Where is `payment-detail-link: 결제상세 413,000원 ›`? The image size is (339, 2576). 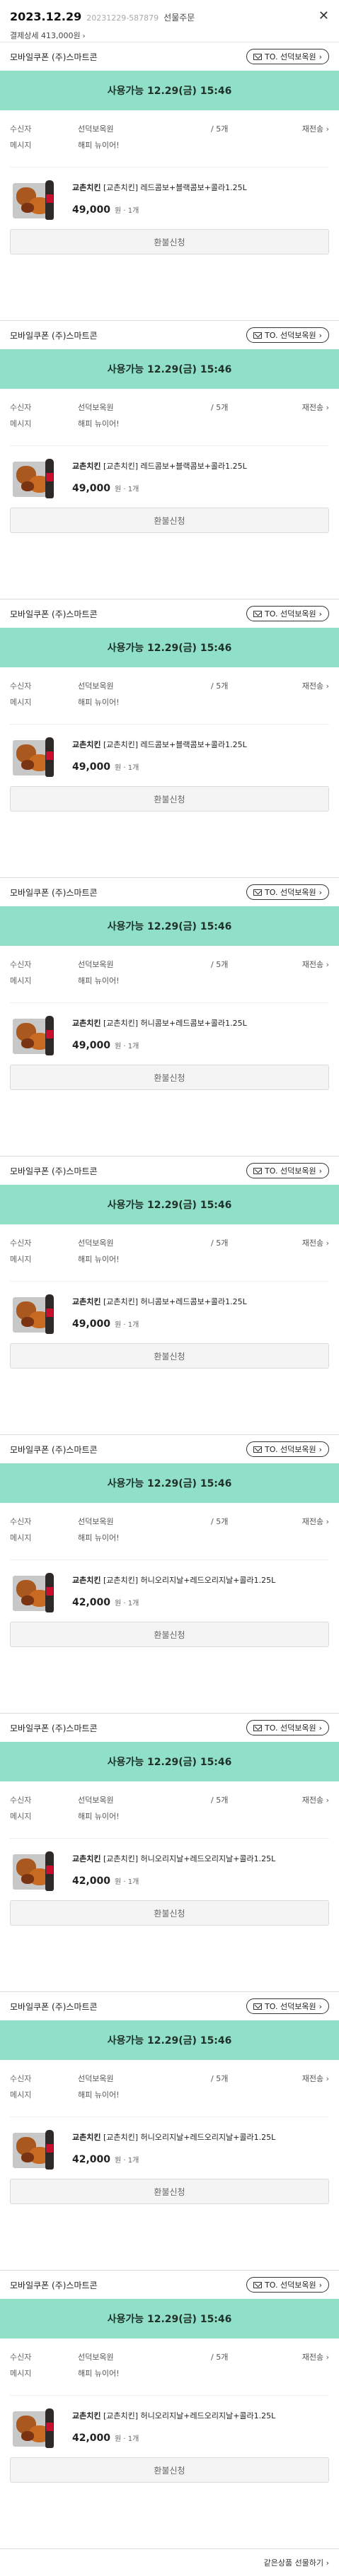
payment-detail-link: 결제상세 413,000원 › is located at coordinates (169, 36).